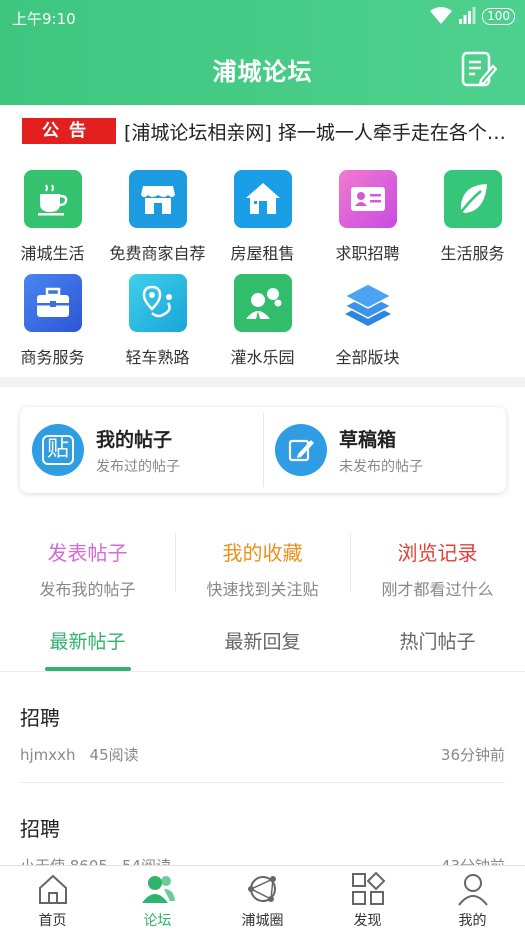 The height and width of the screenshot is (935, 525). Describe the element at coordinates (87, 589) in the screenshot. I see `quick-link-subtitle: 发布我的帖子` at that location.